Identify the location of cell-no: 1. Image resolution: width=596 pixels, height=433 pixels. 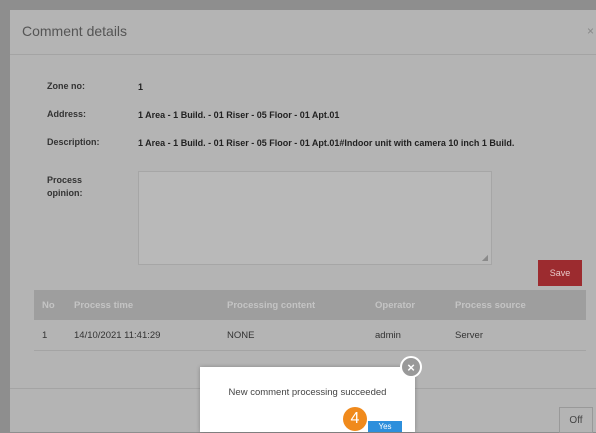
(50, 335).